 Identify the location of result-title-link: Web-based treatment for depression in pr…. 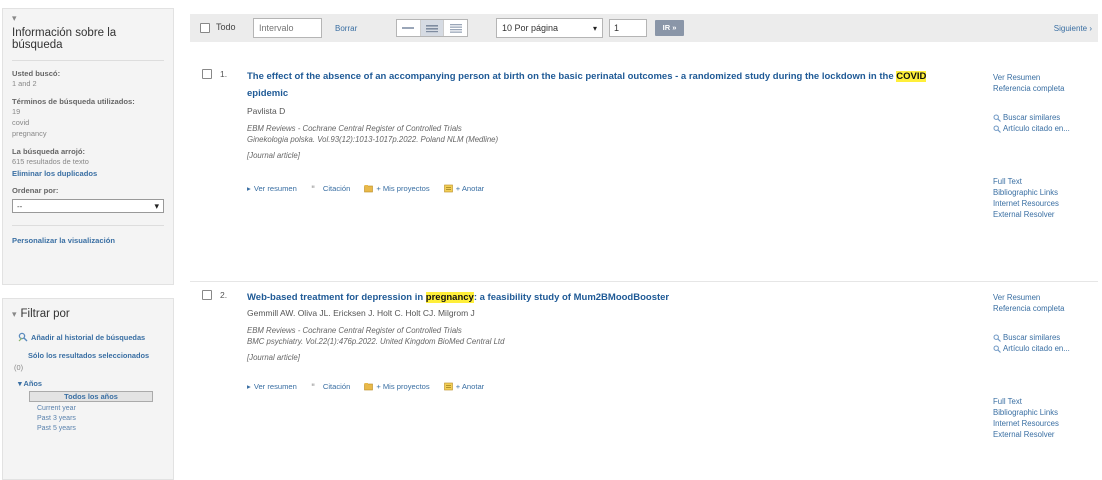
(605, 297).